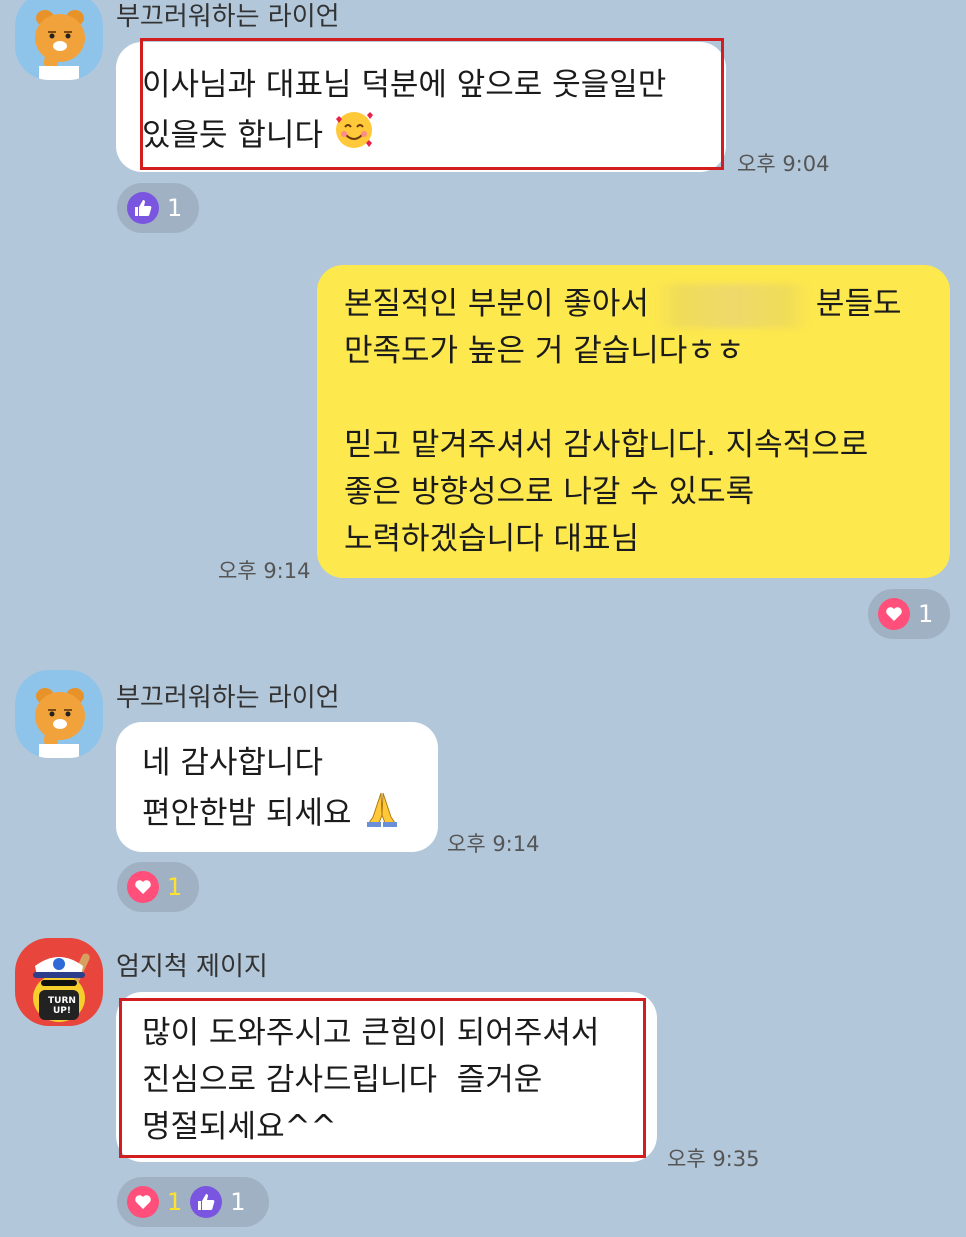  What do you see at coordinates (713, 1159) in the screenshot?
I see `message-time: 오후 9:35` at bounding box center [713, 1159].